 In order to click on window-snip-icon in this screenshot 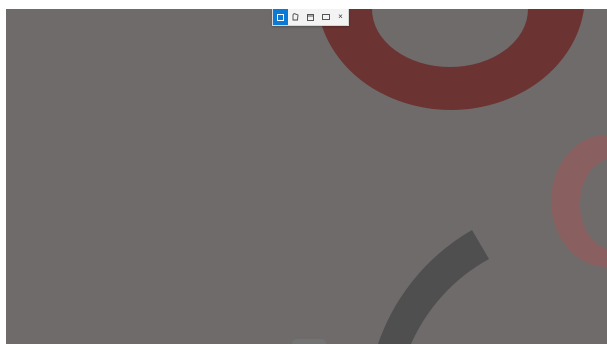, I will do `click(310, 17)`.